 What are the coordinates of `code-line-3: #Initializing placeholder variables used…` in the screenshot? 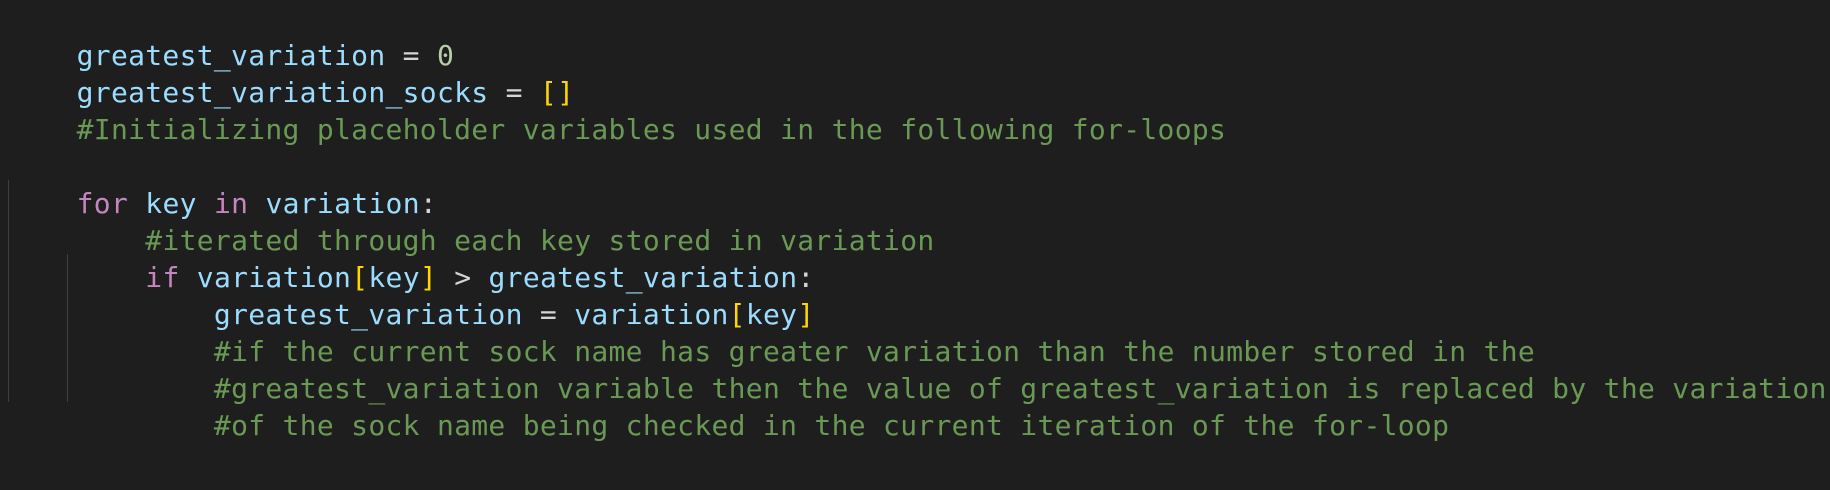 It's located at (617, 105).